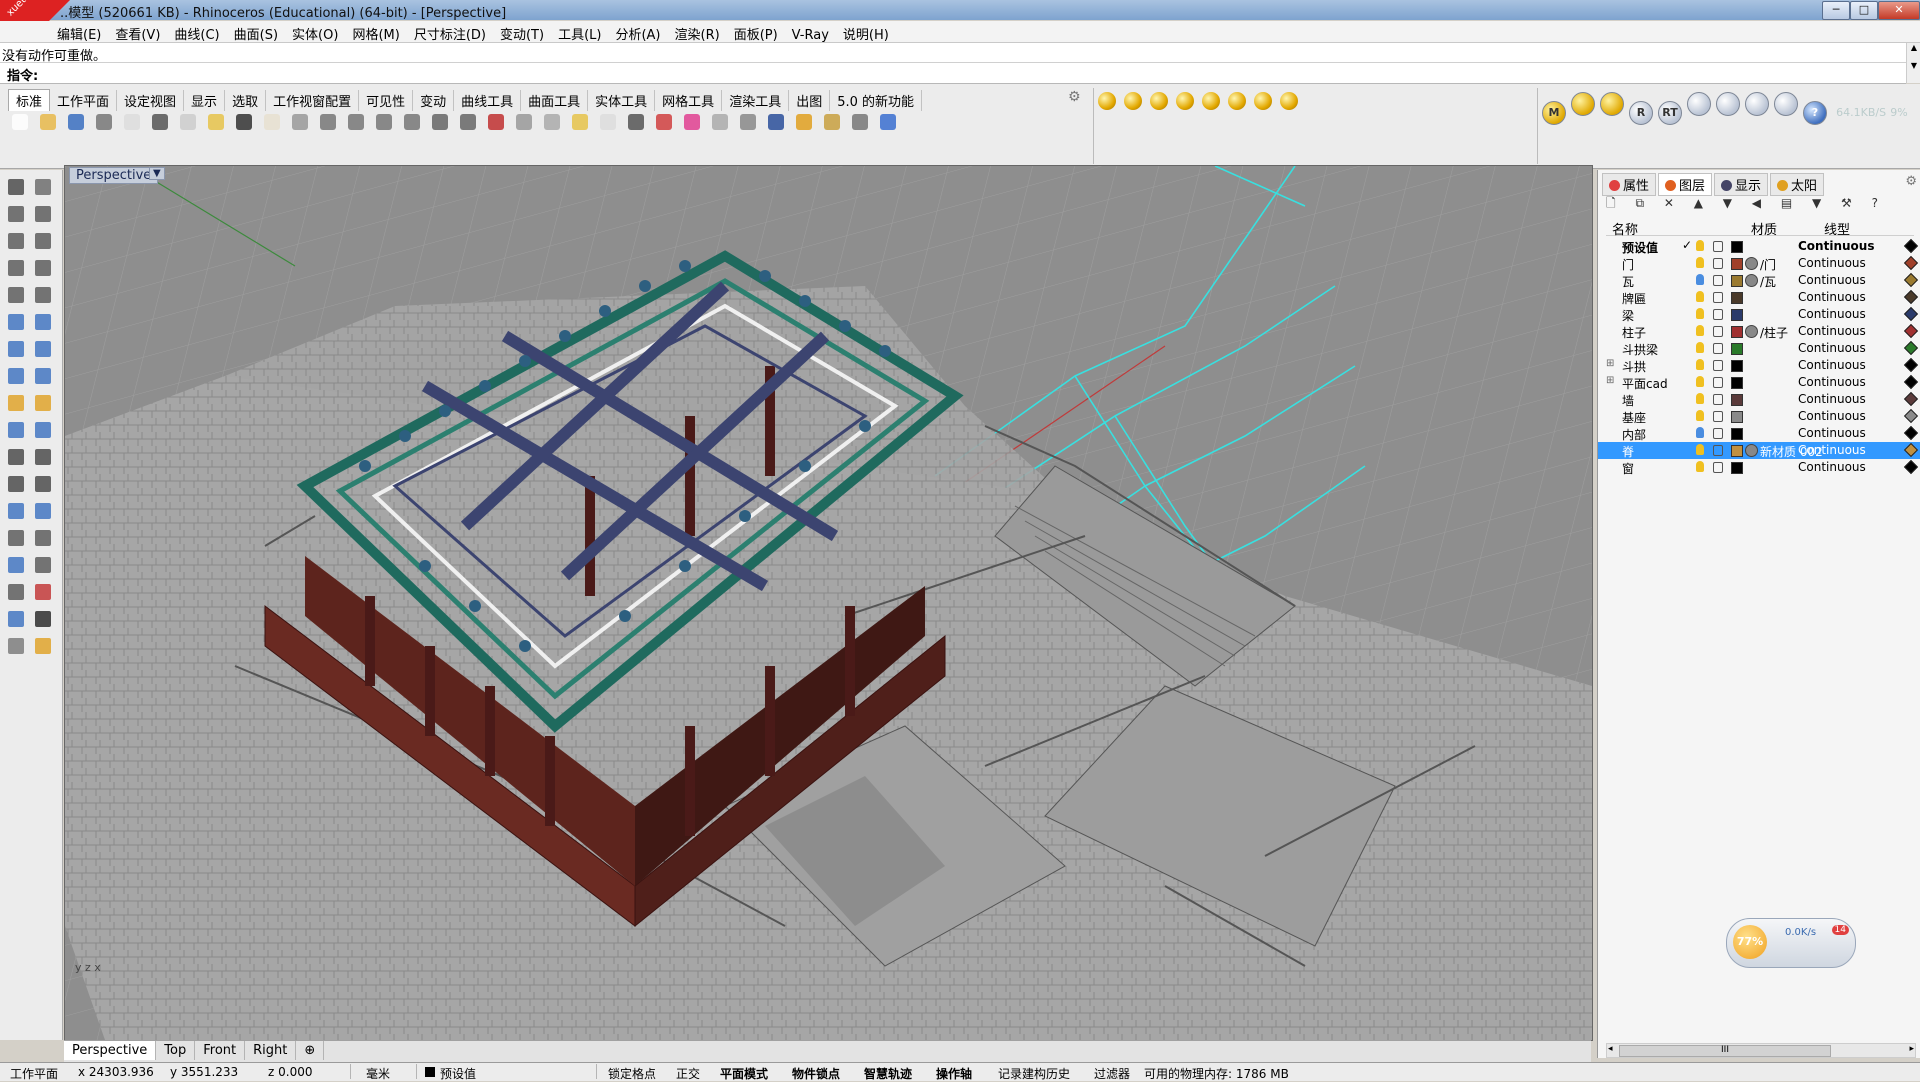 The width and height of the screenshot is (1920, 1082). Describe the element at coordinates (256, 32) in the screenshot. I see `menu-item: 曲面(S)` at that location.